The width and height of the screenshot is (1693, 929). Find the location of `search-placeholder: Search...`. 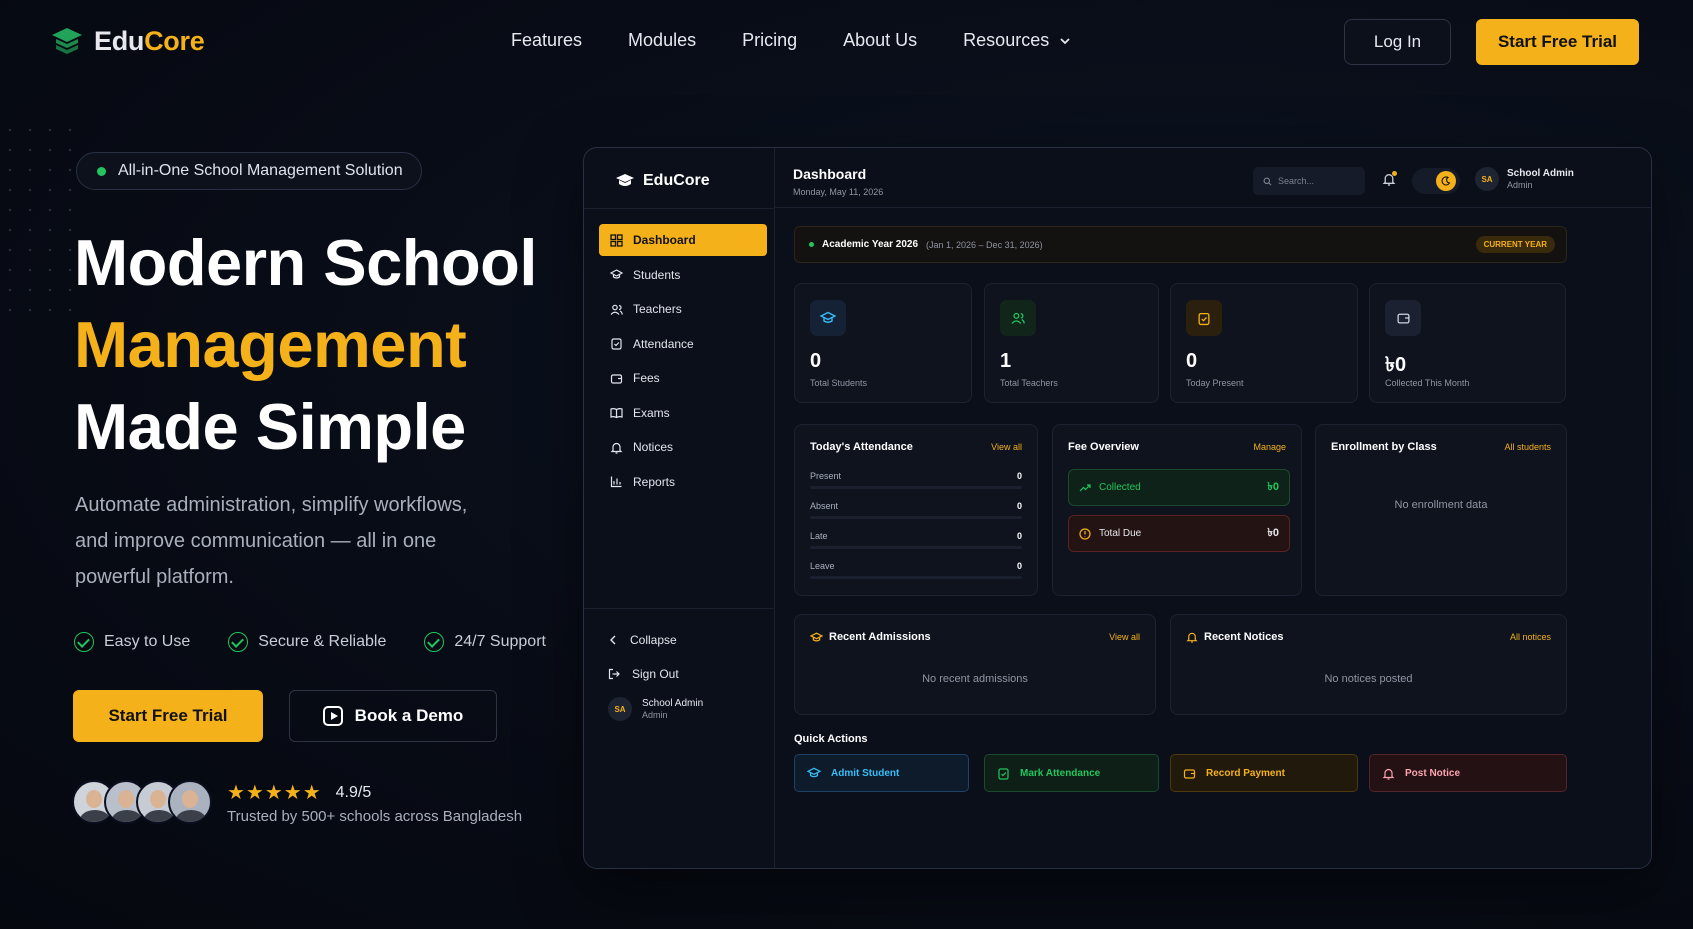

search-placeholder: Search... is located at coordinates (1296, 181).